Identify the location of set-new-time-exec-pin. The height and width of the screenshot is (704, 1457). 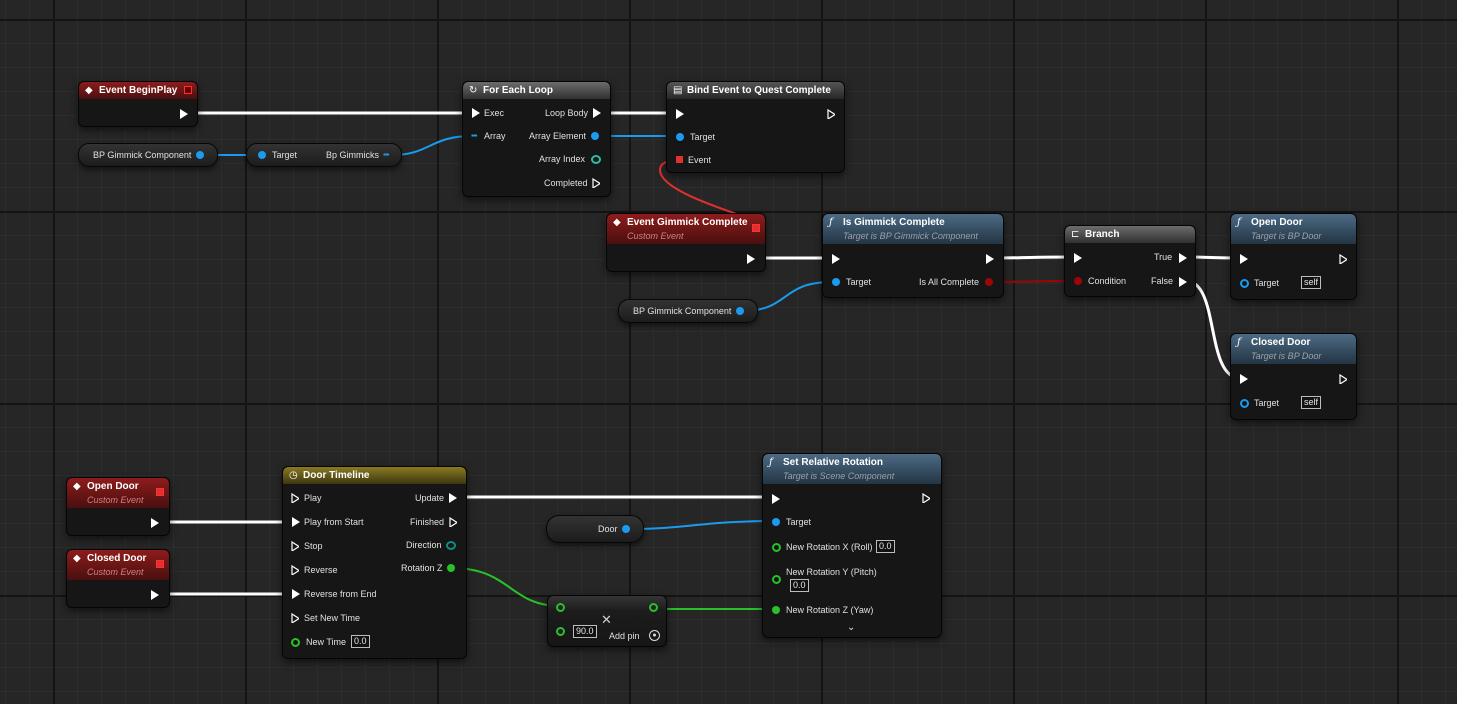
(295, 618).